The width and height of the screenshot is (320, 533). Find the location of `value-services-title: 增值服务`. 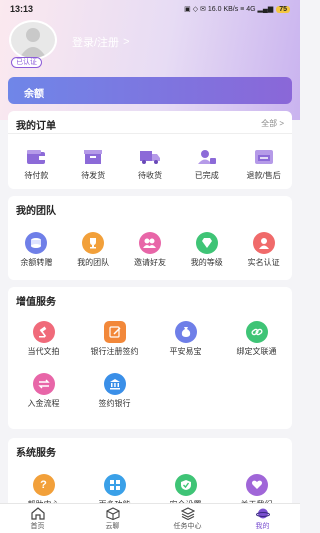

value-services-title: 增值服务 is located at coordinates (36, 302).